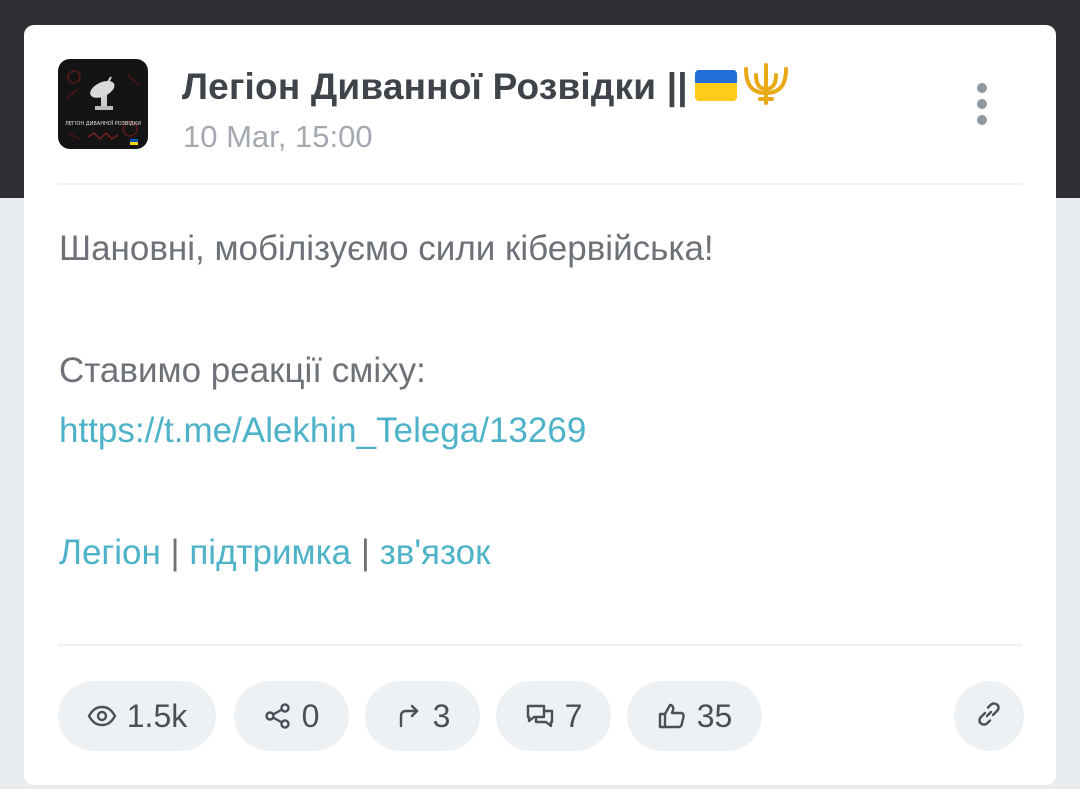 The width and height of the screenshot is (1080, 789). Describe the element at coordinates (540, 716) in the screenshot. I see `comments-icon` at that location.